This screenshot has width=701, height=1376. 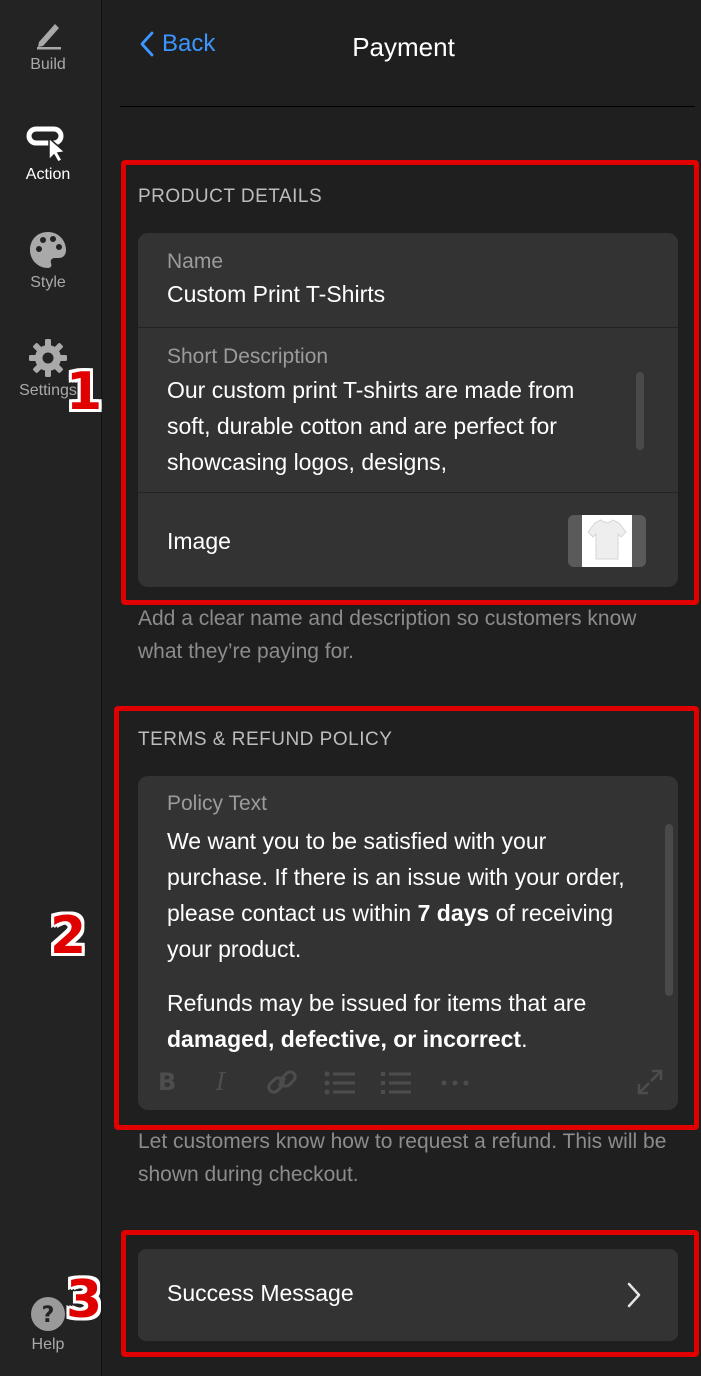 I want to click on name-field: Name Custom Print T-Shirts, so click(x=408, y=280).